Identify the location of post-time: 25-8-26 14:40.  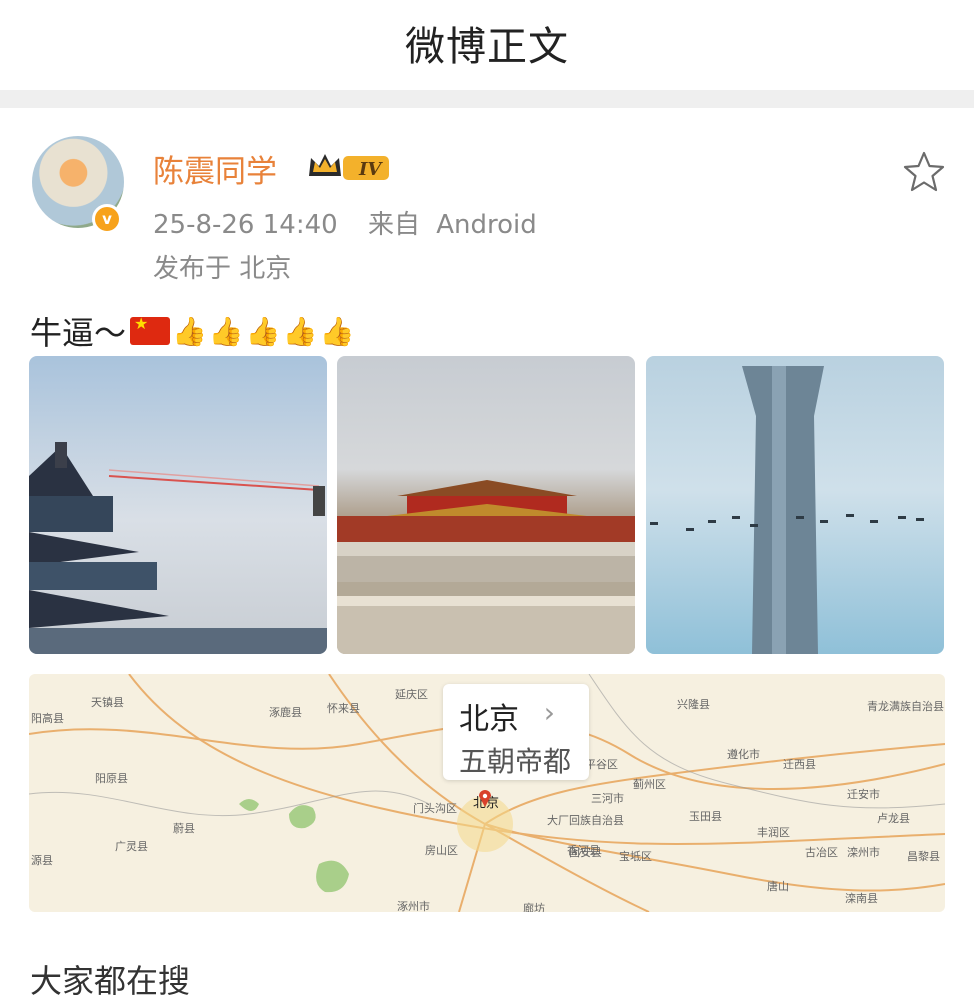
(245, 225).